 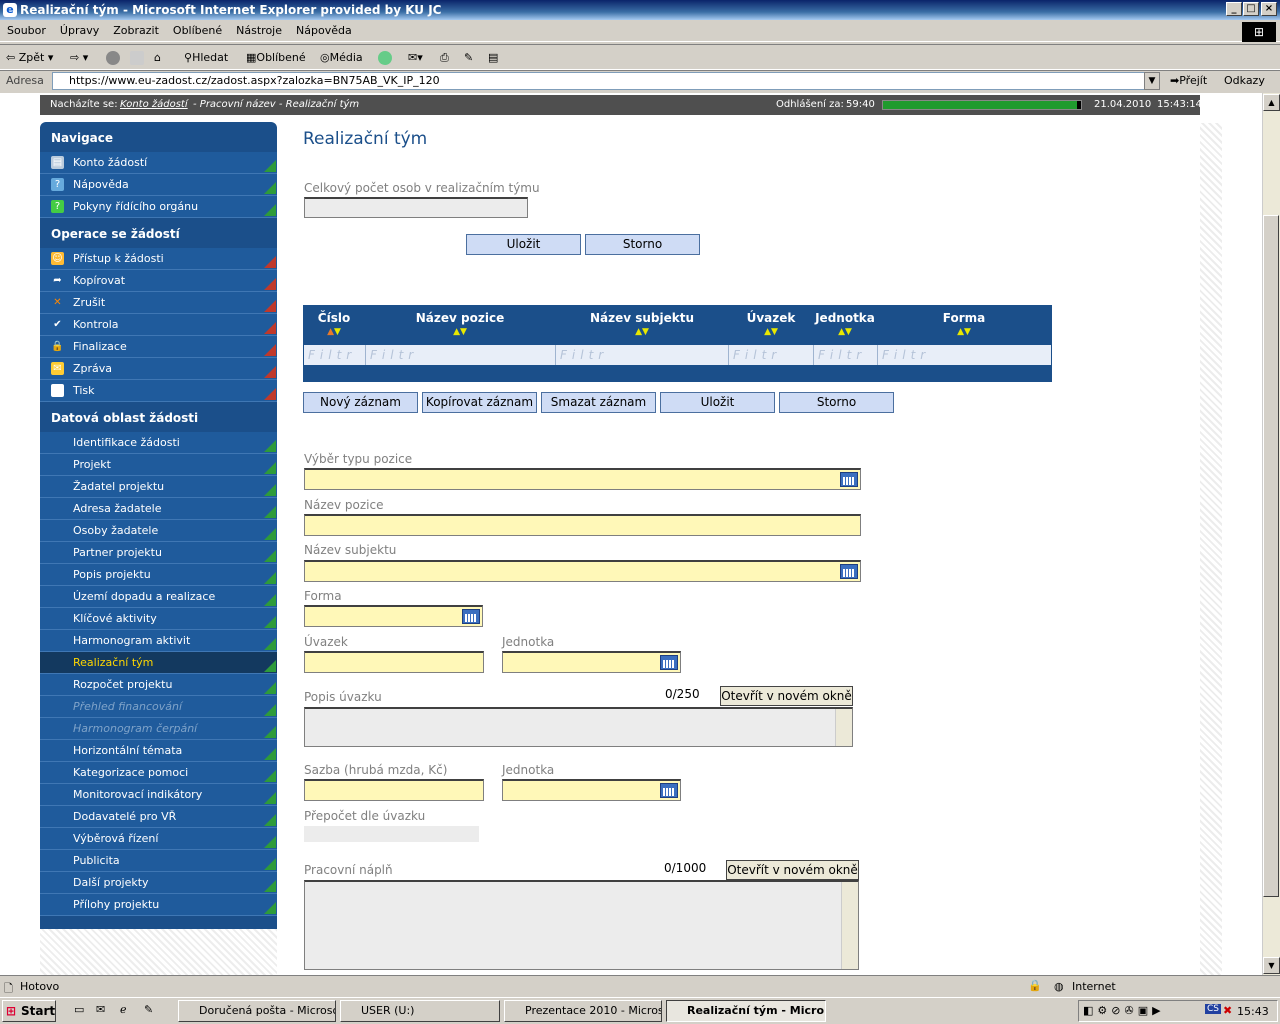 I want to click on rate-unit-field, so click(x=591, y=790).